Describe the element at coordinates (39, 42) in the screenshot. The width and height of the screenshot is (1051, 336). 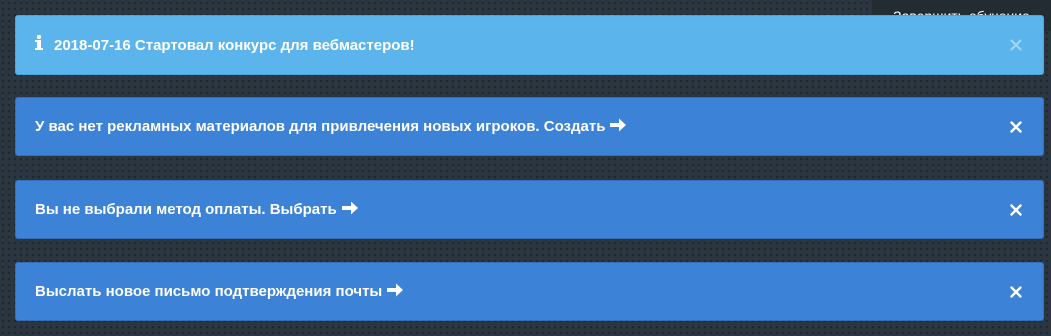
I see `info-icon` at that location.